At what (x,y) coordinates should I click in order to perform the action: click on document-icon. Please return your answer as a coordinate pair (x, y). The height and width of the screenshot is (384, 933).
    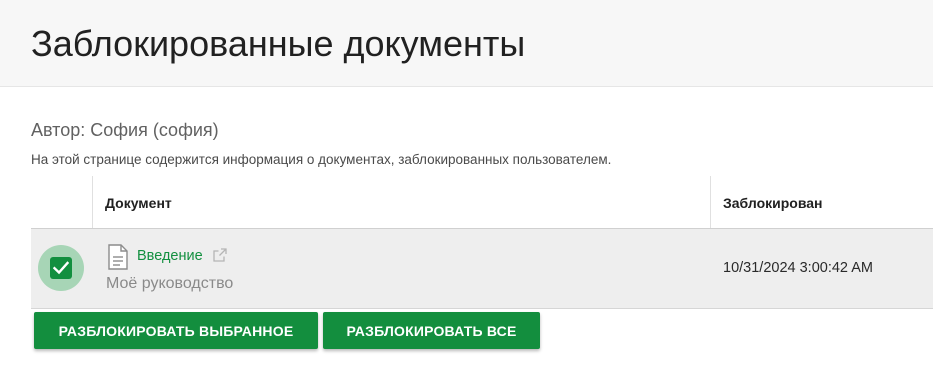
    Looking at the image, I should click on (118, 257).